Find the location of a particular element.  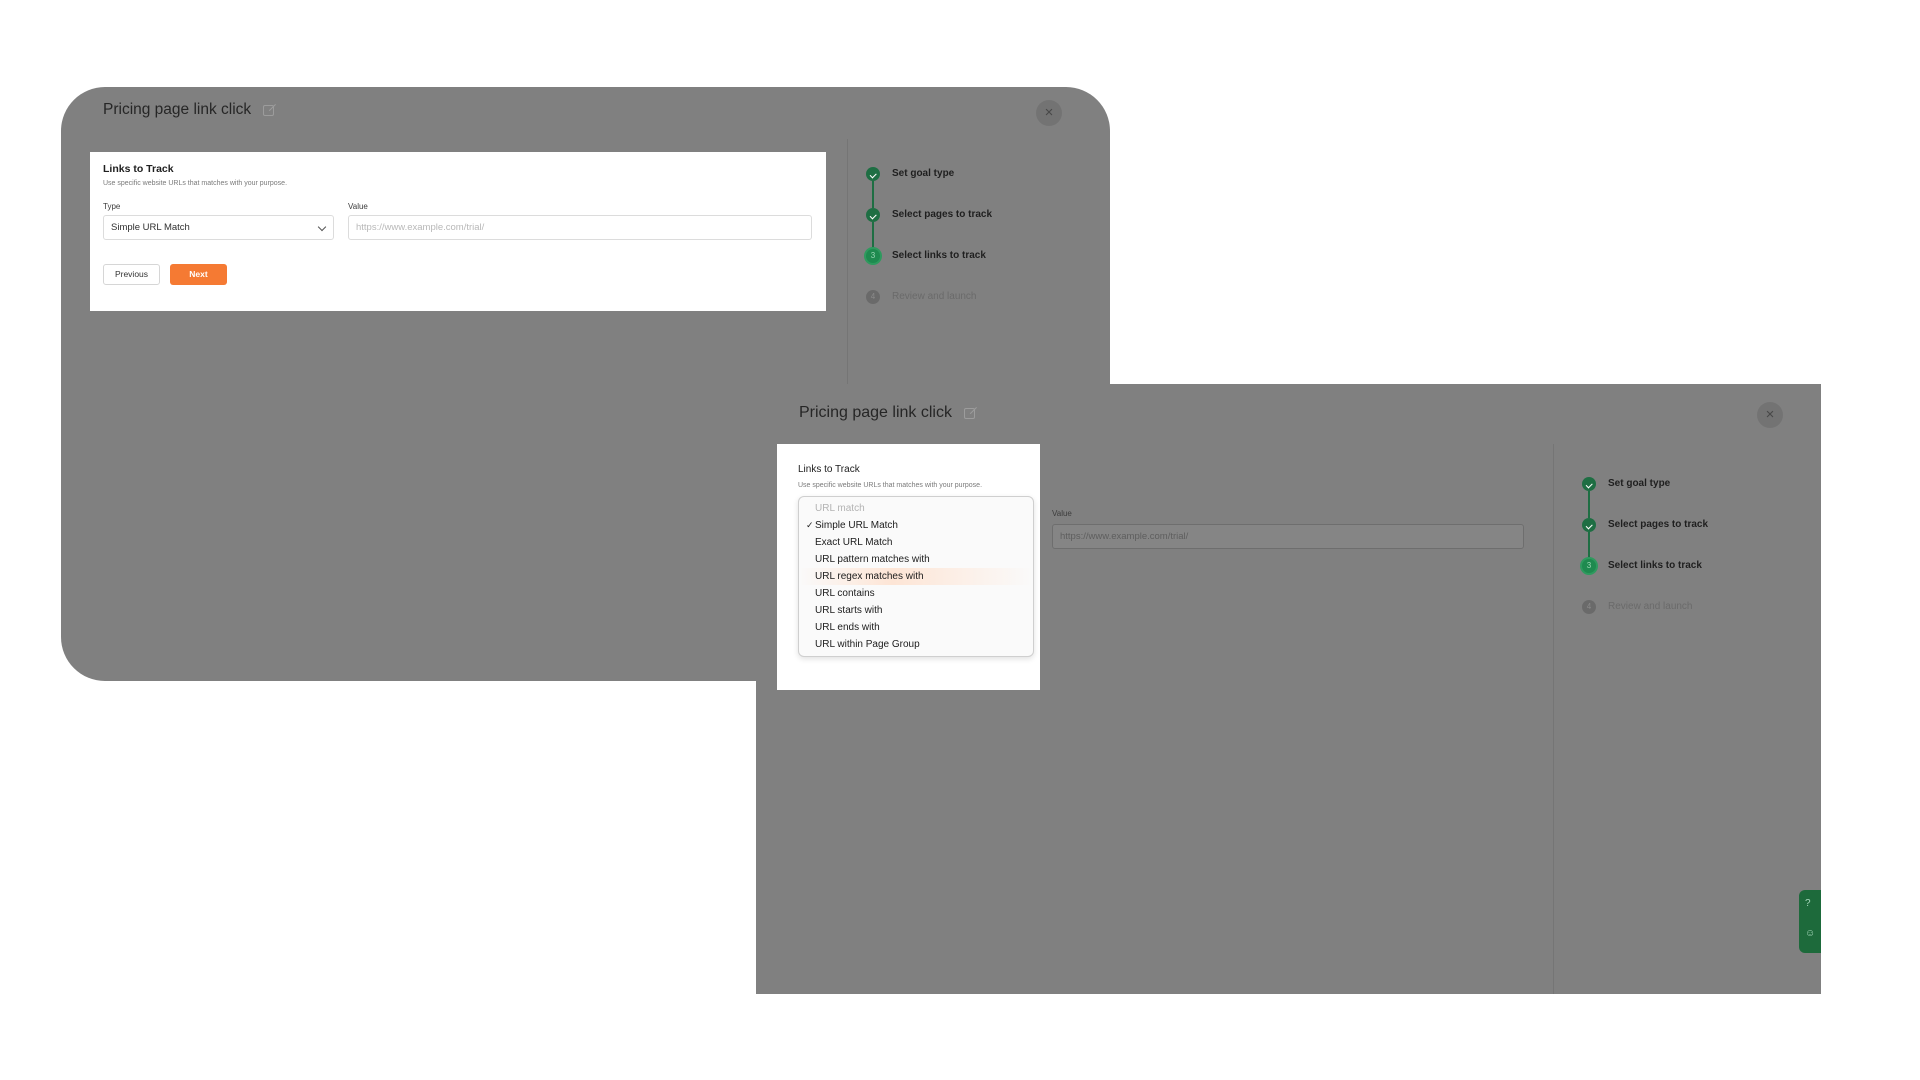

next-button: Next is located at coordinates (198, 274).